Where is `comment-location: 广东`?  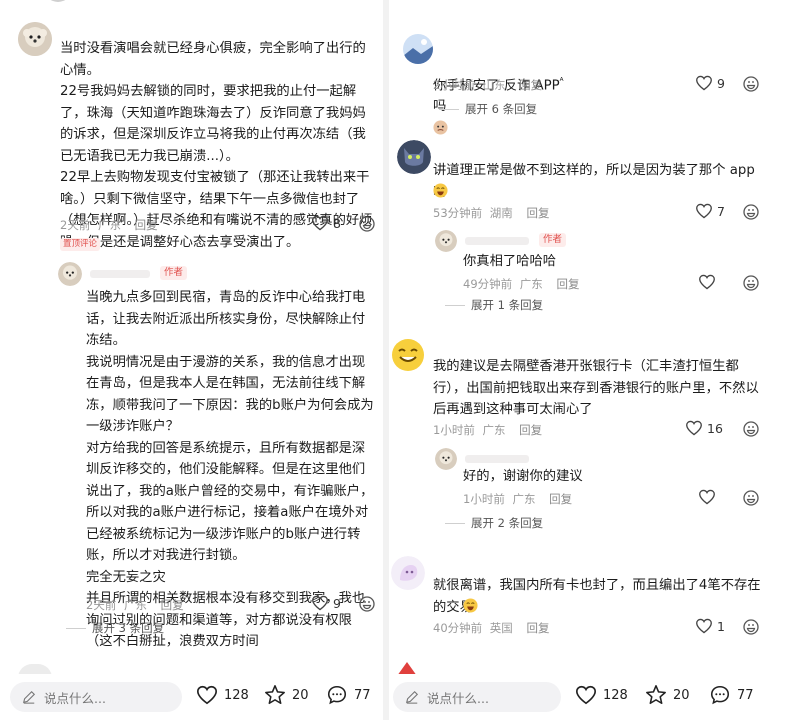
comment-location: 广东 is located at coordinates (494, 430).